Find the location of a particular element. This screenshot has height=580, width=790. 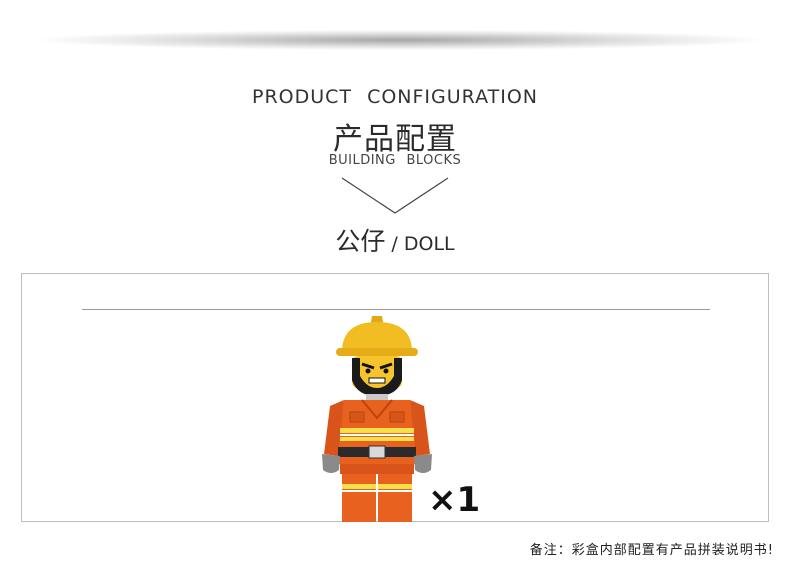

panel-divider is located at coordinates (396, 309).